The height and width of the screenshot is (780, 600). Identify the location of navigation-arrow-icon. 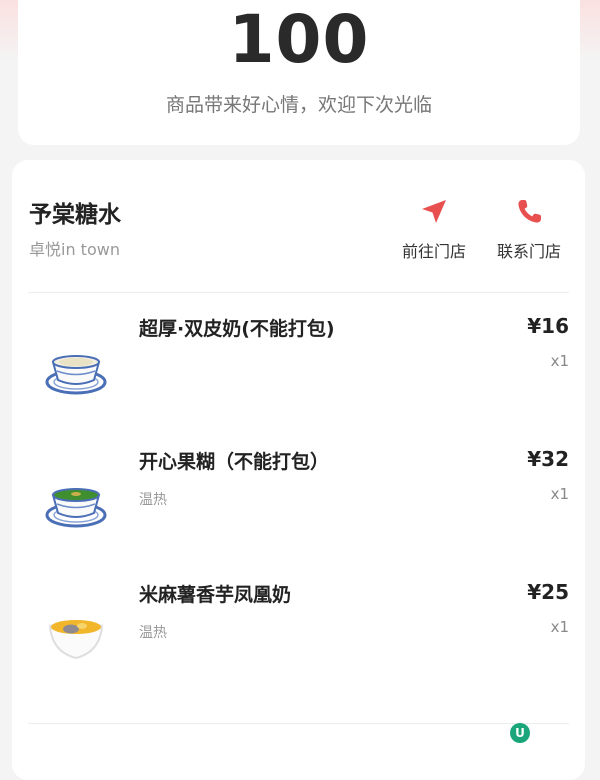
(434, 212).